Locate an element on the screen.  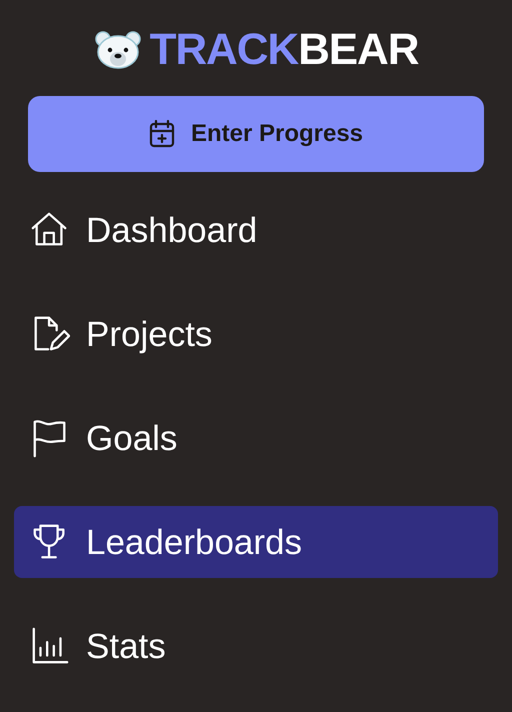
nav-item: Projects is located at coordinates (256, 334).